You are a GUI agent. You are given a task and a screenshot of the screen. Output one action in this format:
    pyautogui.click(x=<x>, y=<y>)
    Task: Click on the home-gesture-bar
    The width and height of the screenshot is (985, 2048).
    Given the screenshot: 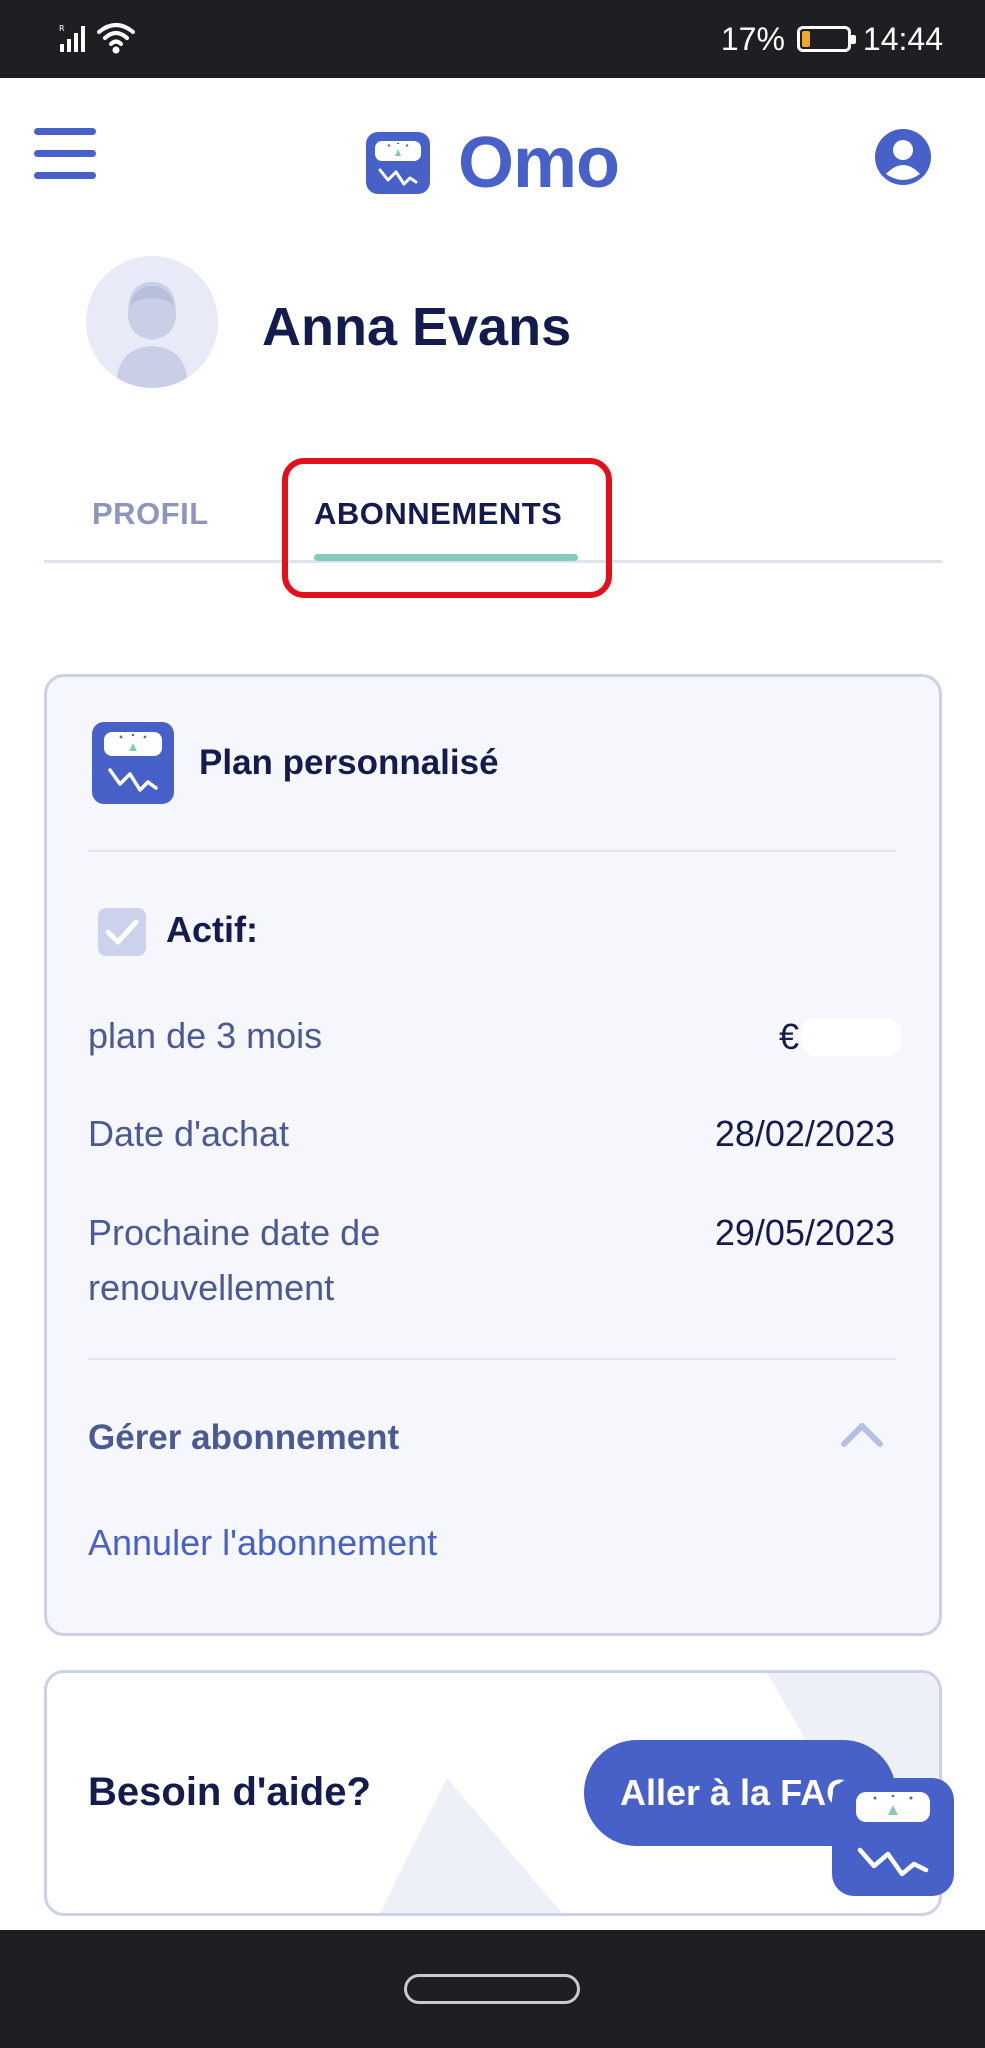 What is the action you would take?
    pyautogui.click(x=492, y=1989)
    